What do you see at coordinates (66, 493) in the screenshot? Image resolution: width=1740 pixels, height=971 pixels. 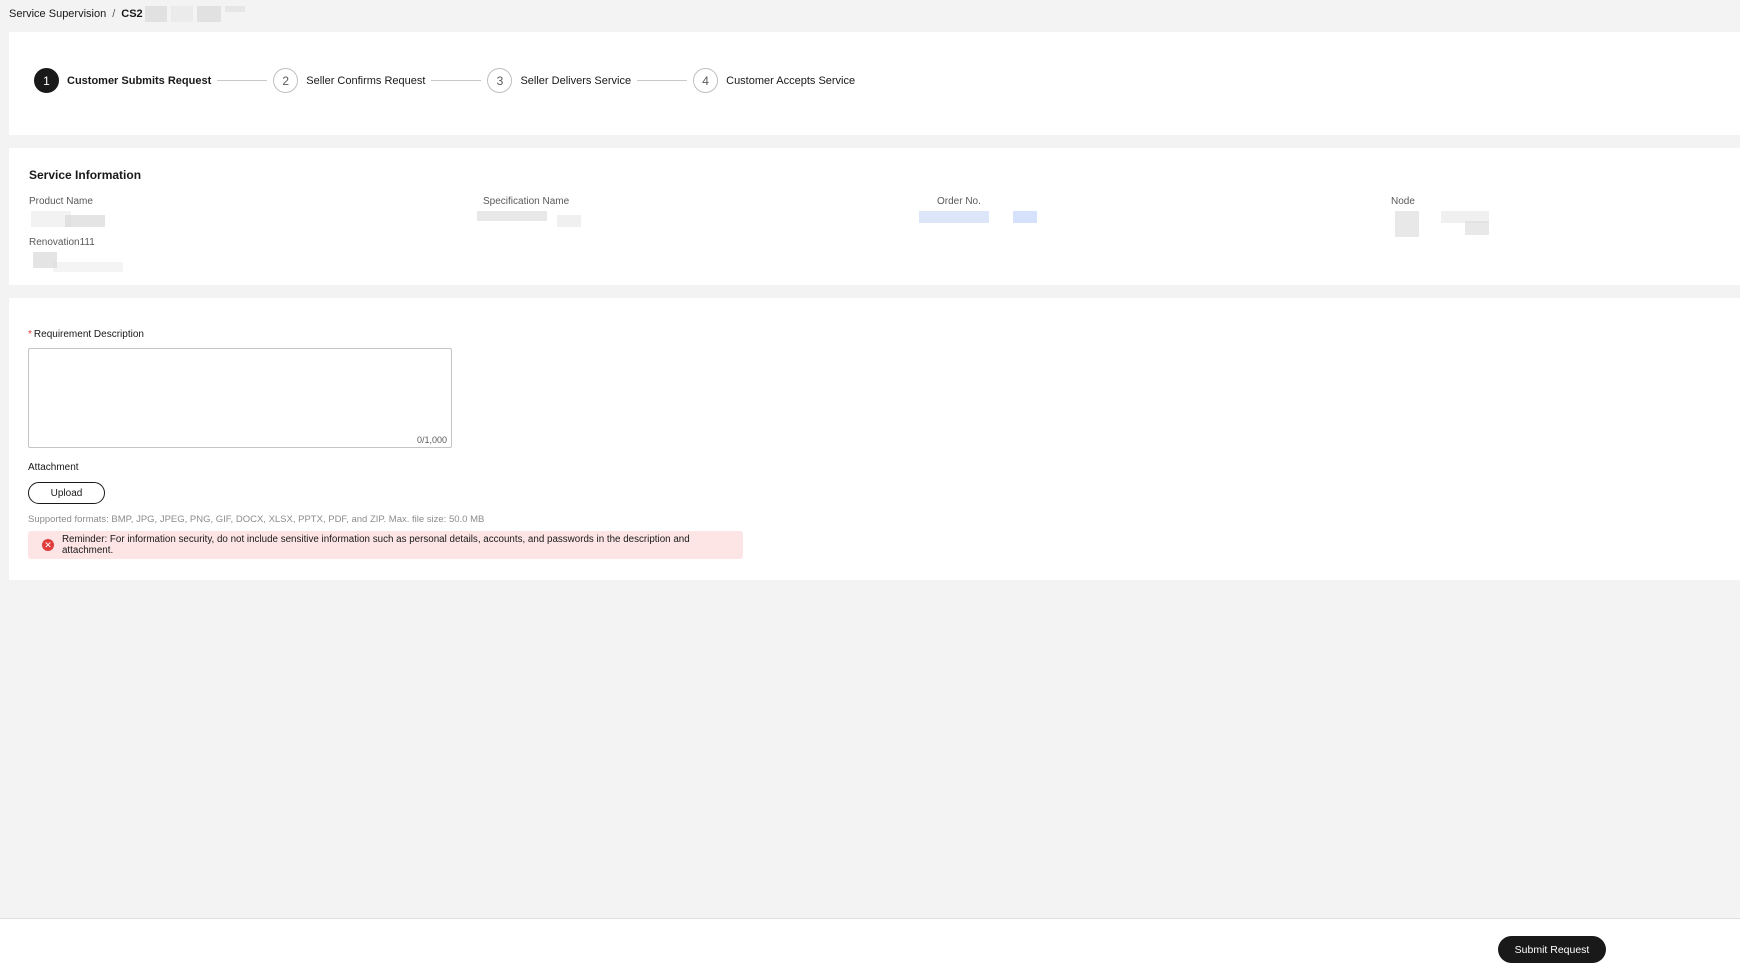 I see `upload-button: Upload` at bounding box center [66, 493].